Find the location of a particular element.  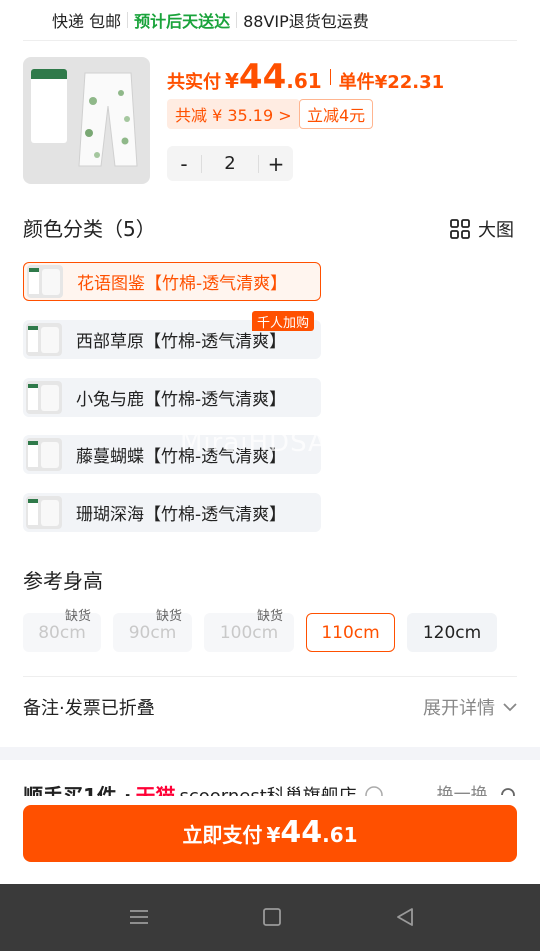

total-price: 共实付 ¥ 44 .61 单件 ¥22.31 is located at coordinates (305, 77).